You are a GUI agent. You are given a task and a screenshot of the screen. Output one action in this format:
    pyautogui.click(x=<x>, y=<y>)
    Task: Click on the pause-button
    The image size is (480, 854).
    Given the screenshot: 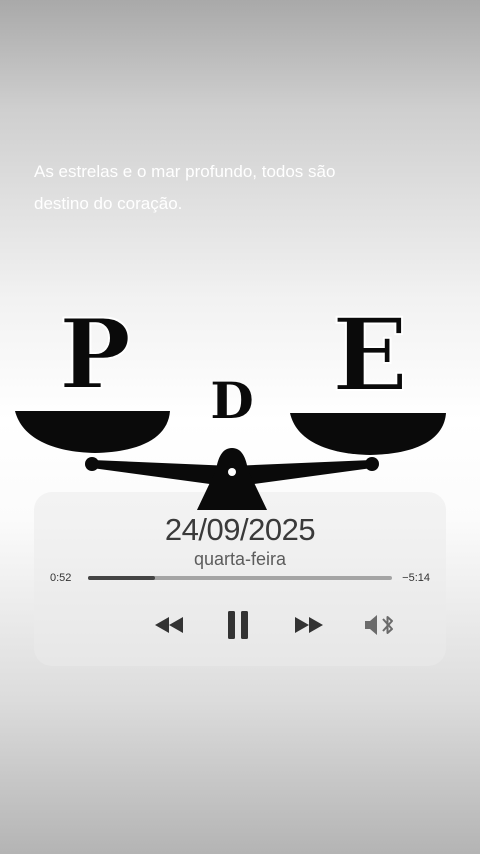 What is the action you would take?
    pyautogui.click(x=238, y=625)
    